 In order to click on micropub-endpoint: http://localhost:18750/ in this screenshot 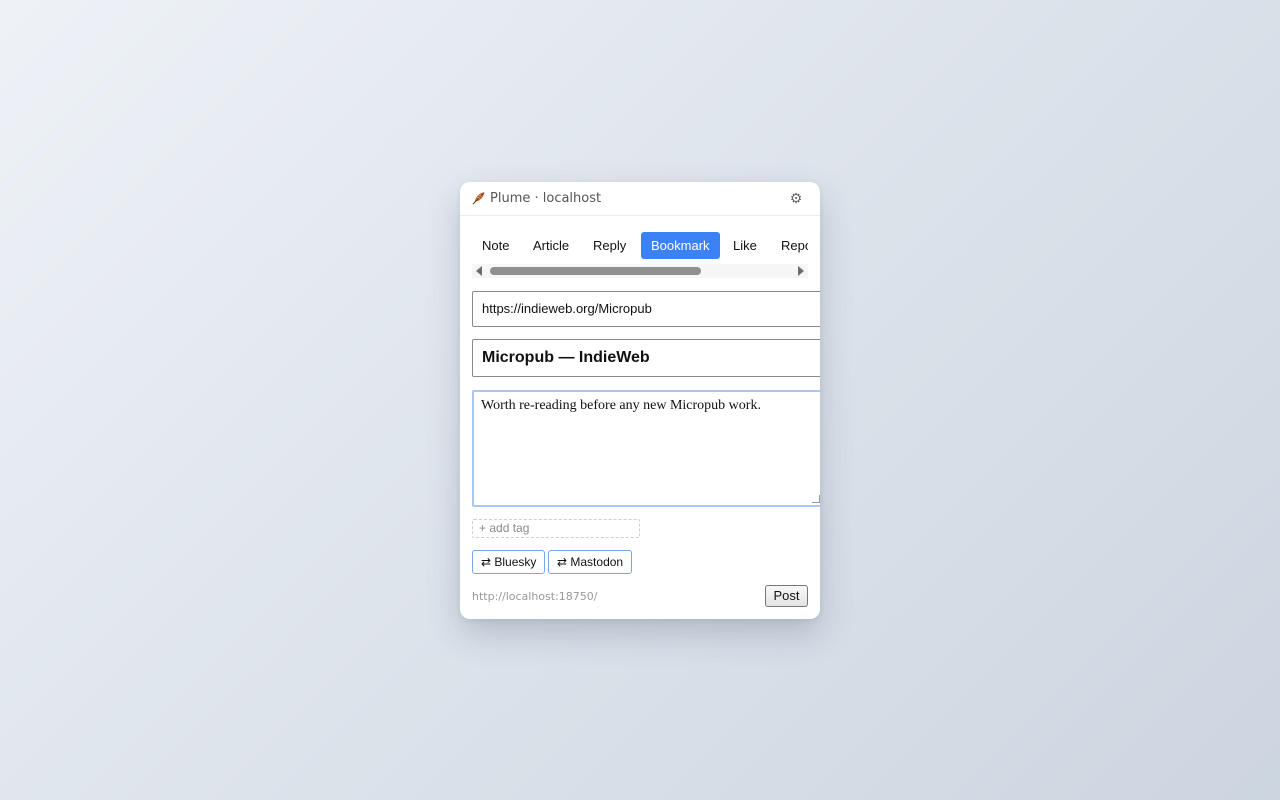, I will do `click(535, 596)`.